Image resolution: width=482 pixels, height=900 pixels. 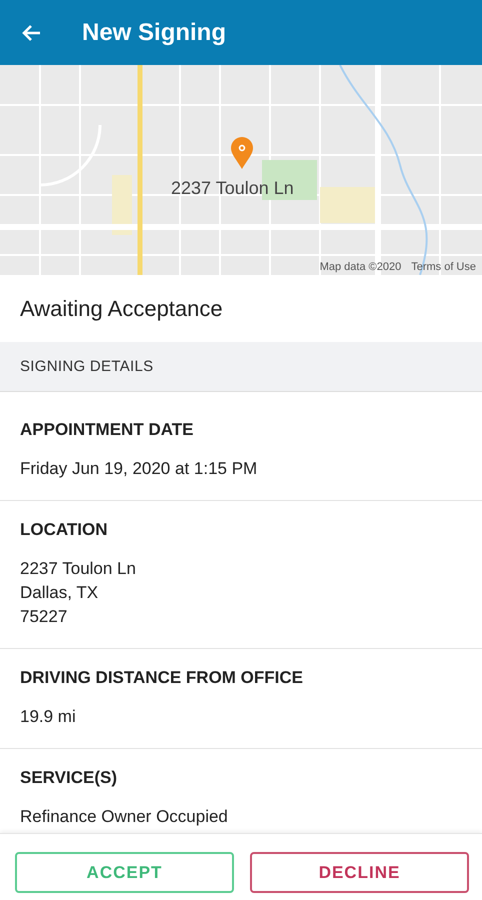 I want to click on map-attribution: Map data ©2020, so click(x=361, y=267).